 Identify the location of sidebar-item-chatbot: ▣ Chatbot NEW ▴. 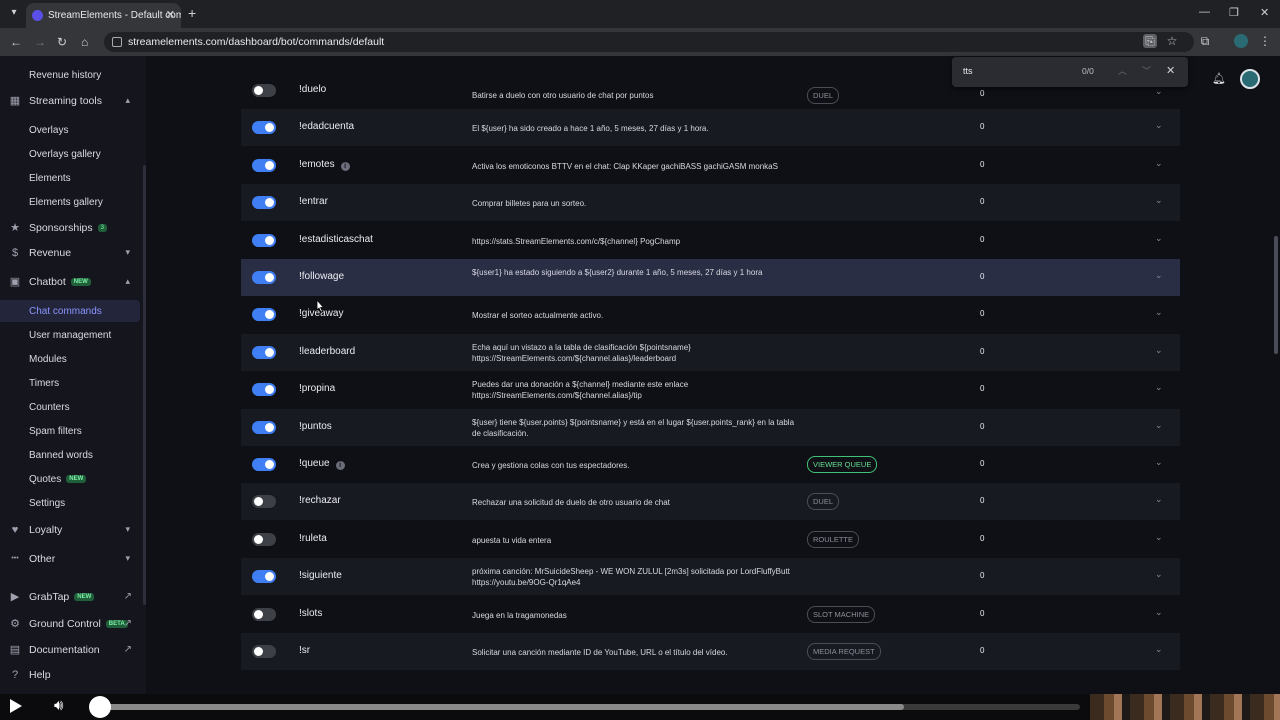
(70, 282).